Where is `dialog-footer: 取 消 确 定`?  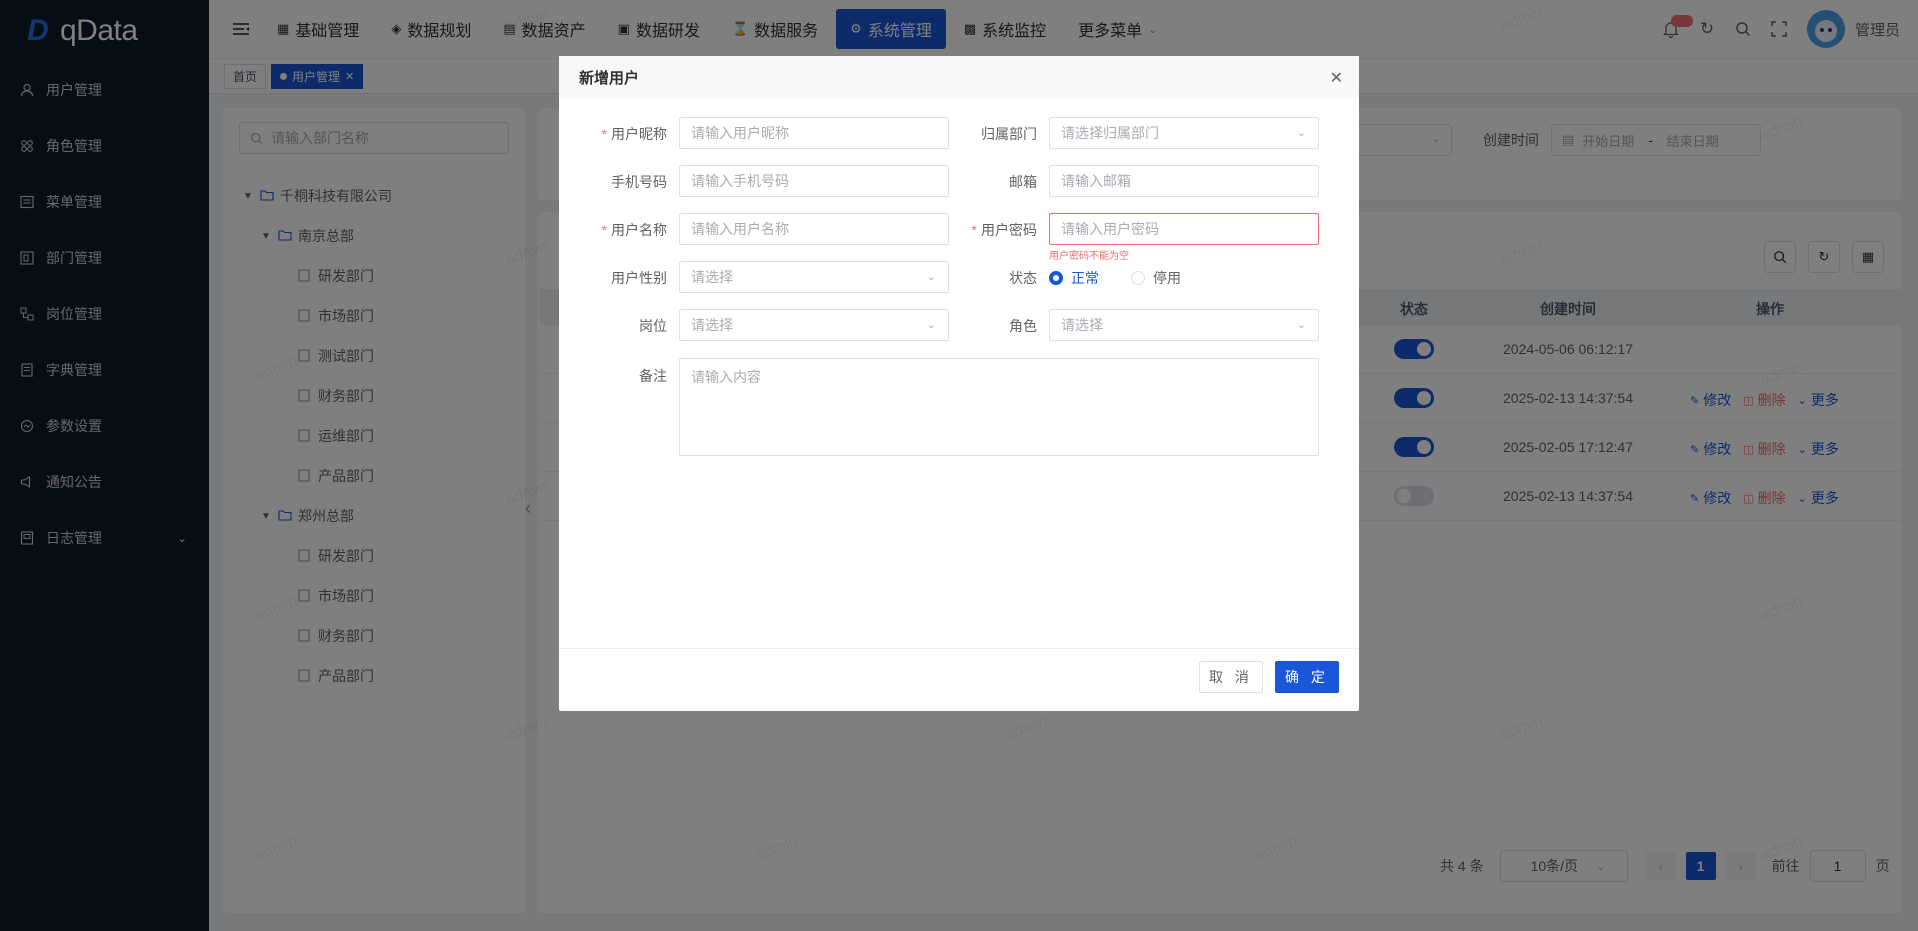 dialog-footer: 取 消 确 定 is located at coordinates (959, 679).